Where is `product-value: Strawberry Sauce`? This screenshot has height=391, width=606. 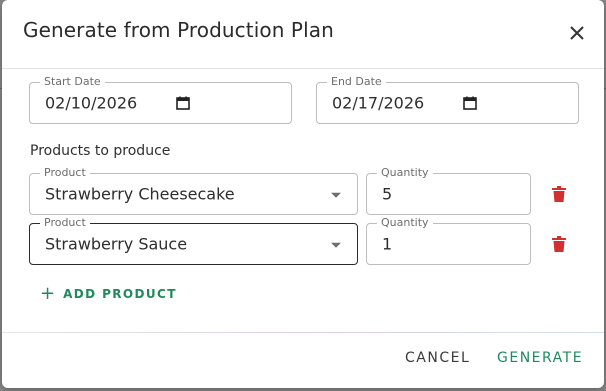
product-value: Strawberry Sauce is located at coordinates (116, 244).